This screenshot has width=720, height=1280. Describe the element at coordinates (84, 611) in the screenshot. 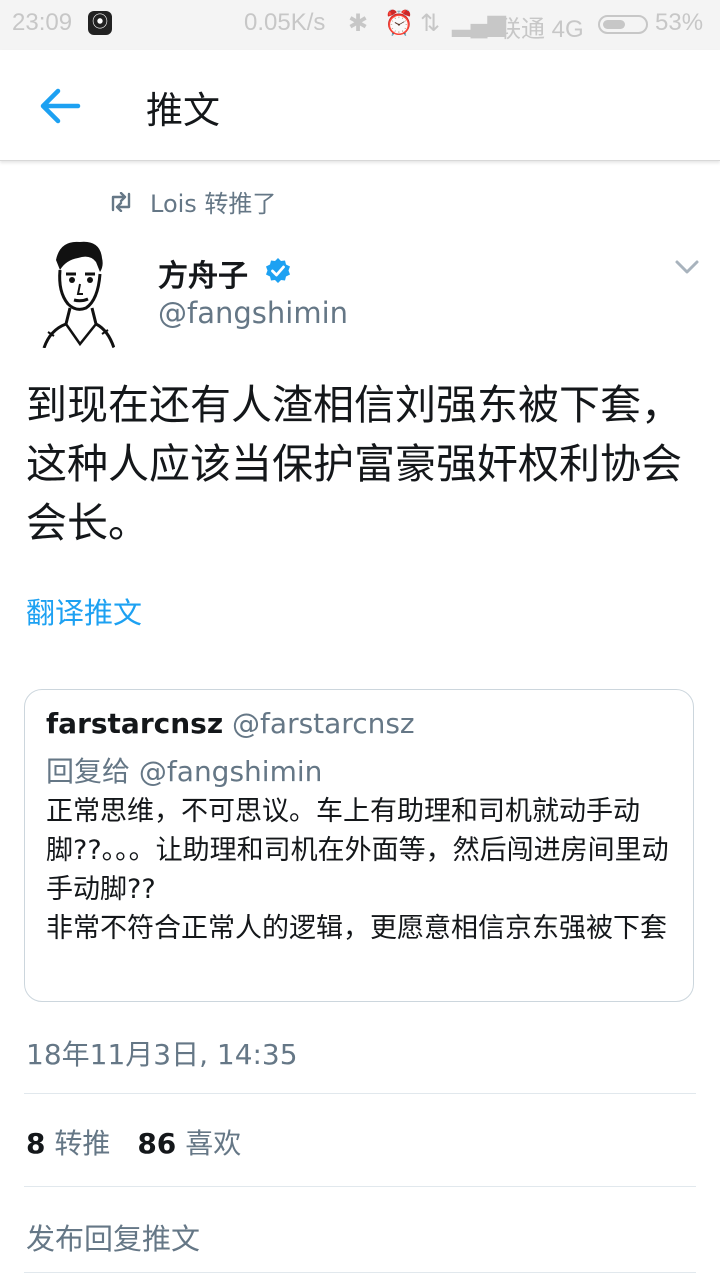

I see `translate-tweet-link: 翻译推文` at that location.